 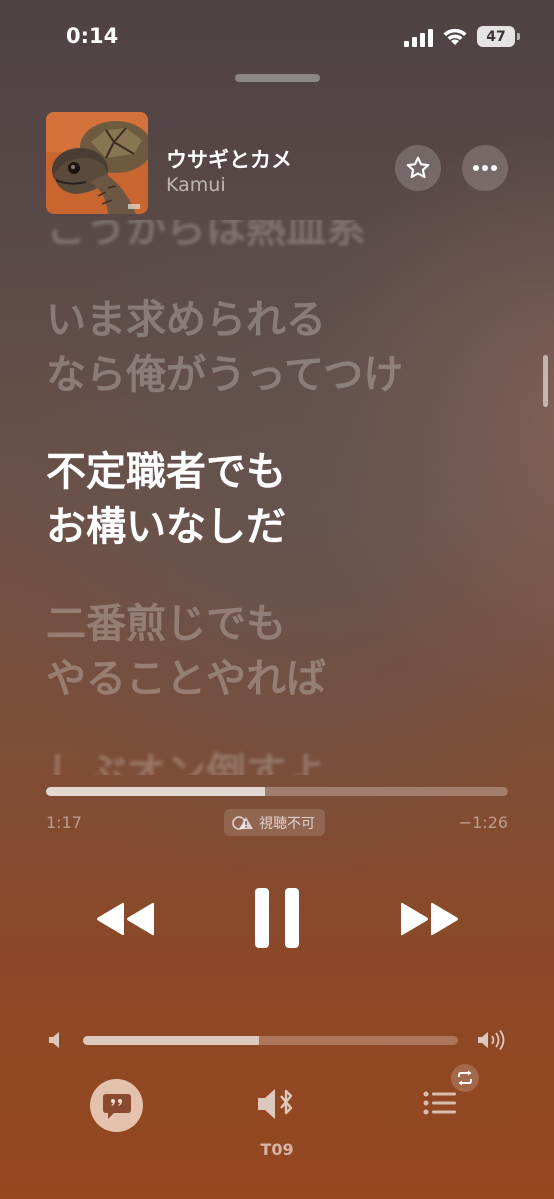 What do you see at coordinates (54, 1040) in the screenshot?
I see `speaker-low-icon` at bounding box center [54, 1040].